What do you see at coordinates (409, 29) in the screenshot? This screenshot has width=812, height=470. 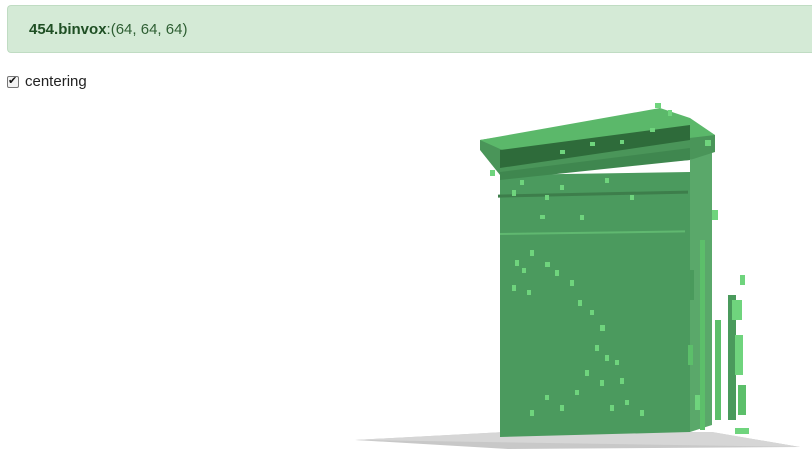 I see `file-info-banner: 454.binvox: (64, 64, 64)` at bounding box center [409, 29].